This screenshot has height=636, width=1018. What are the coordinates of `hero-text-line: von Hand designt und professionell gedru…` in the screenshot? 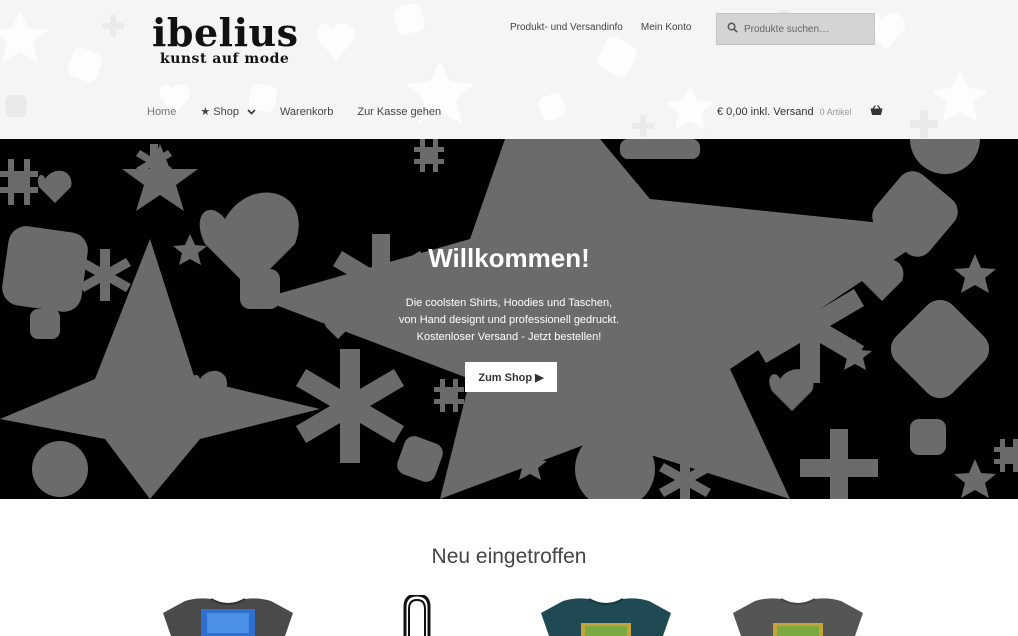 It's located at (509, 320).